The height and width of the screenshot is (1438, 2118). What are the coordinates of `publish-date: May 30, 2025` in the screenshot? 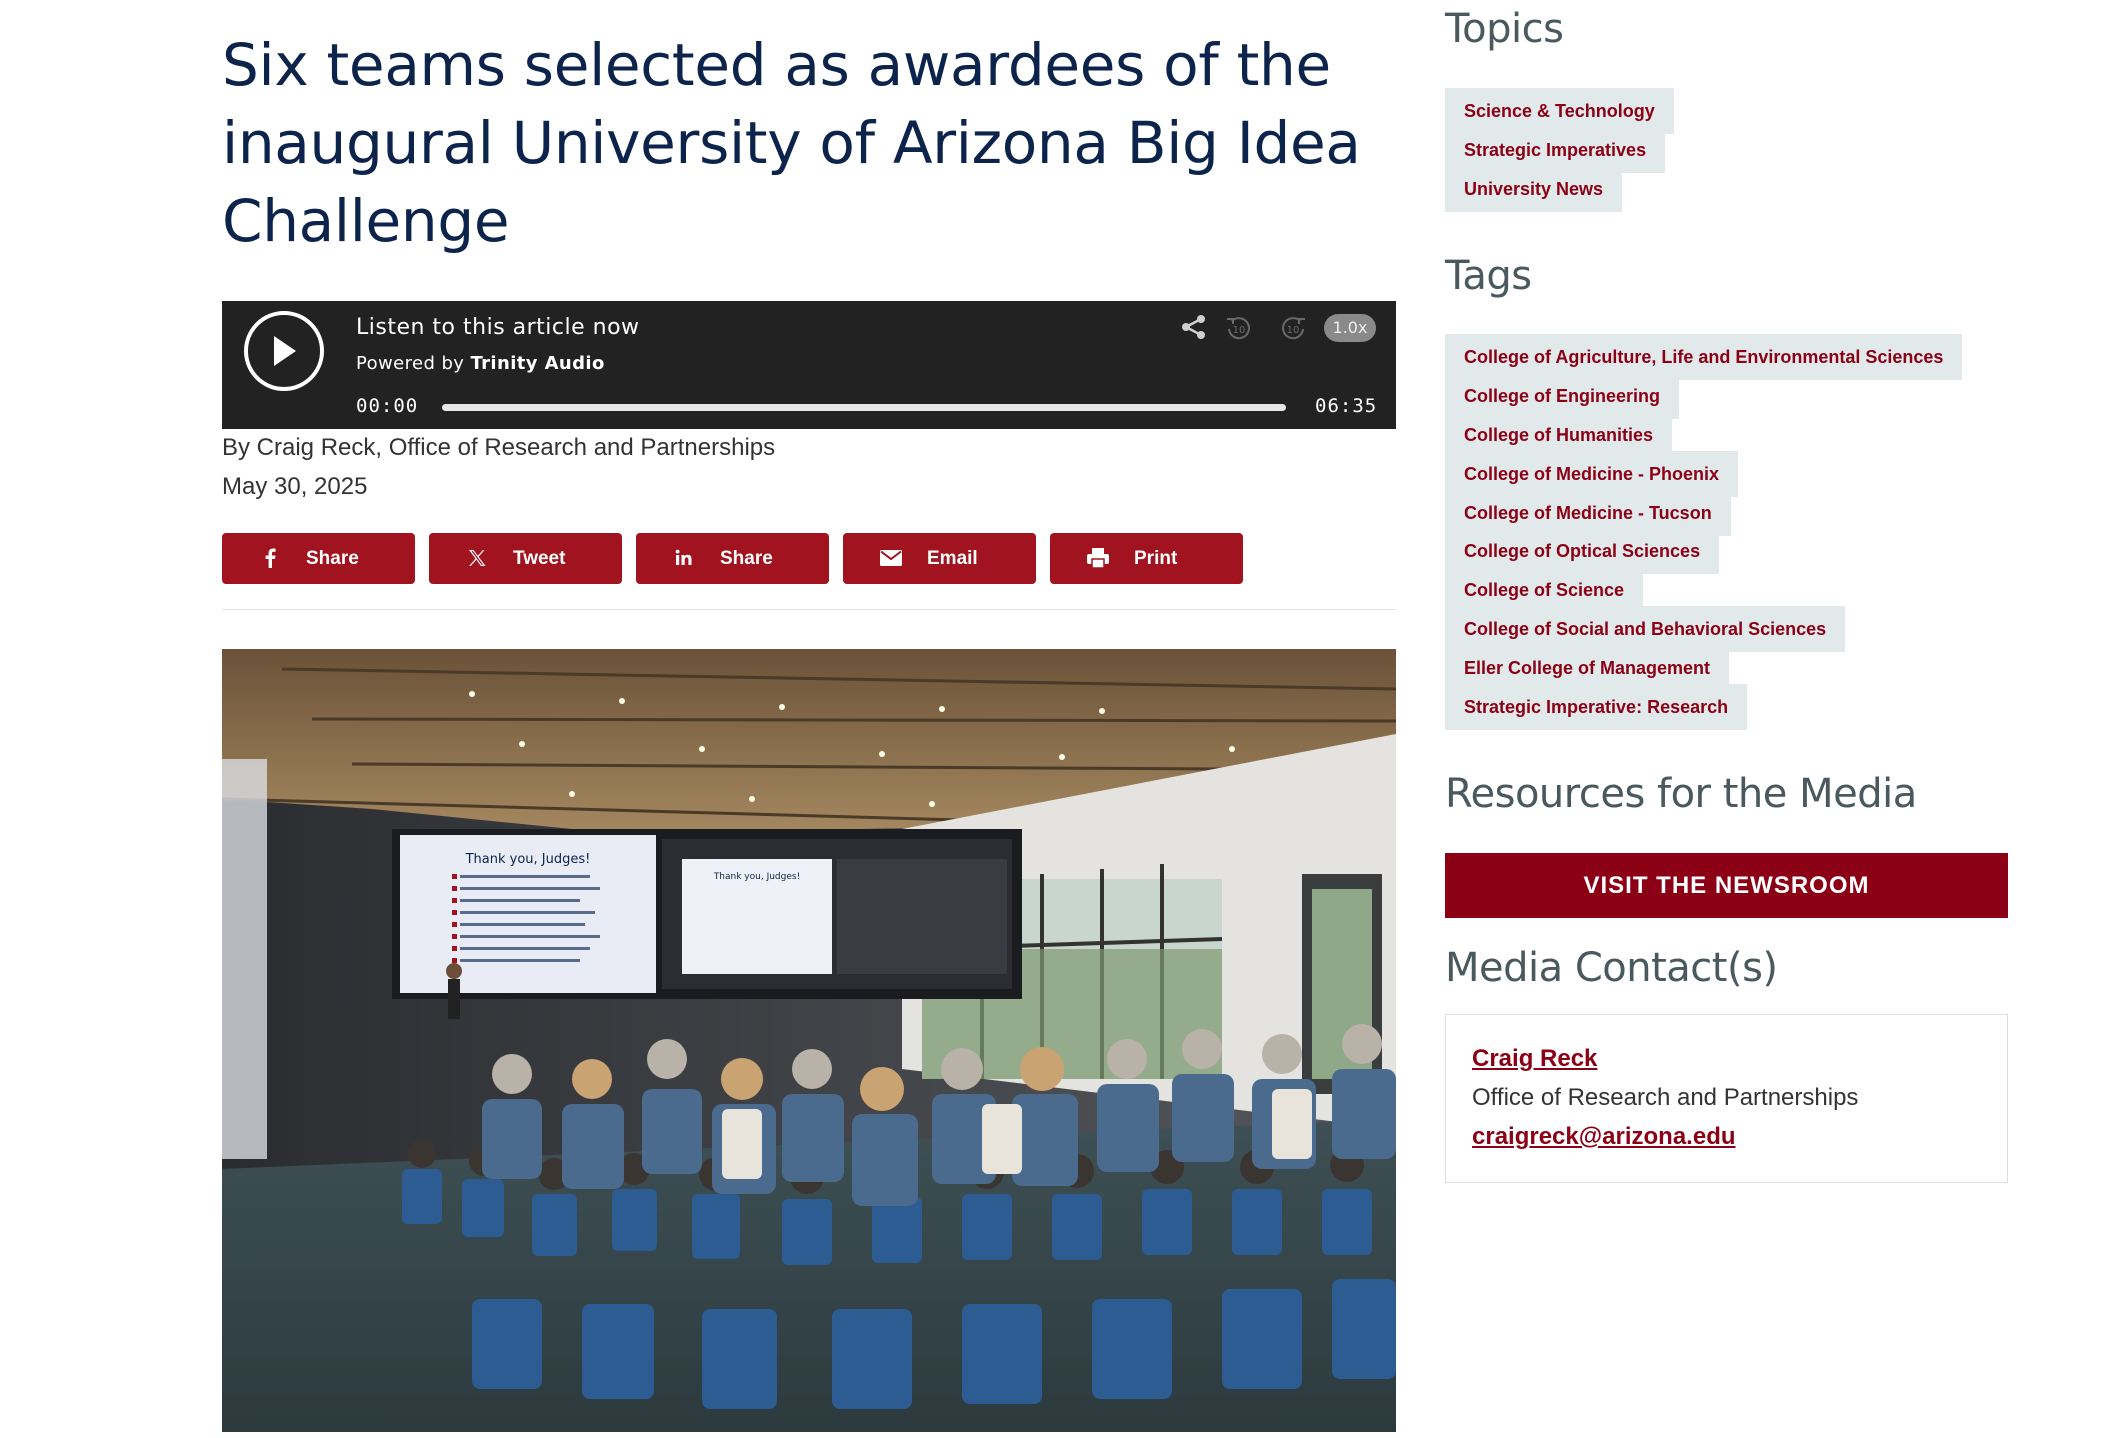 It's located at (295, 486).